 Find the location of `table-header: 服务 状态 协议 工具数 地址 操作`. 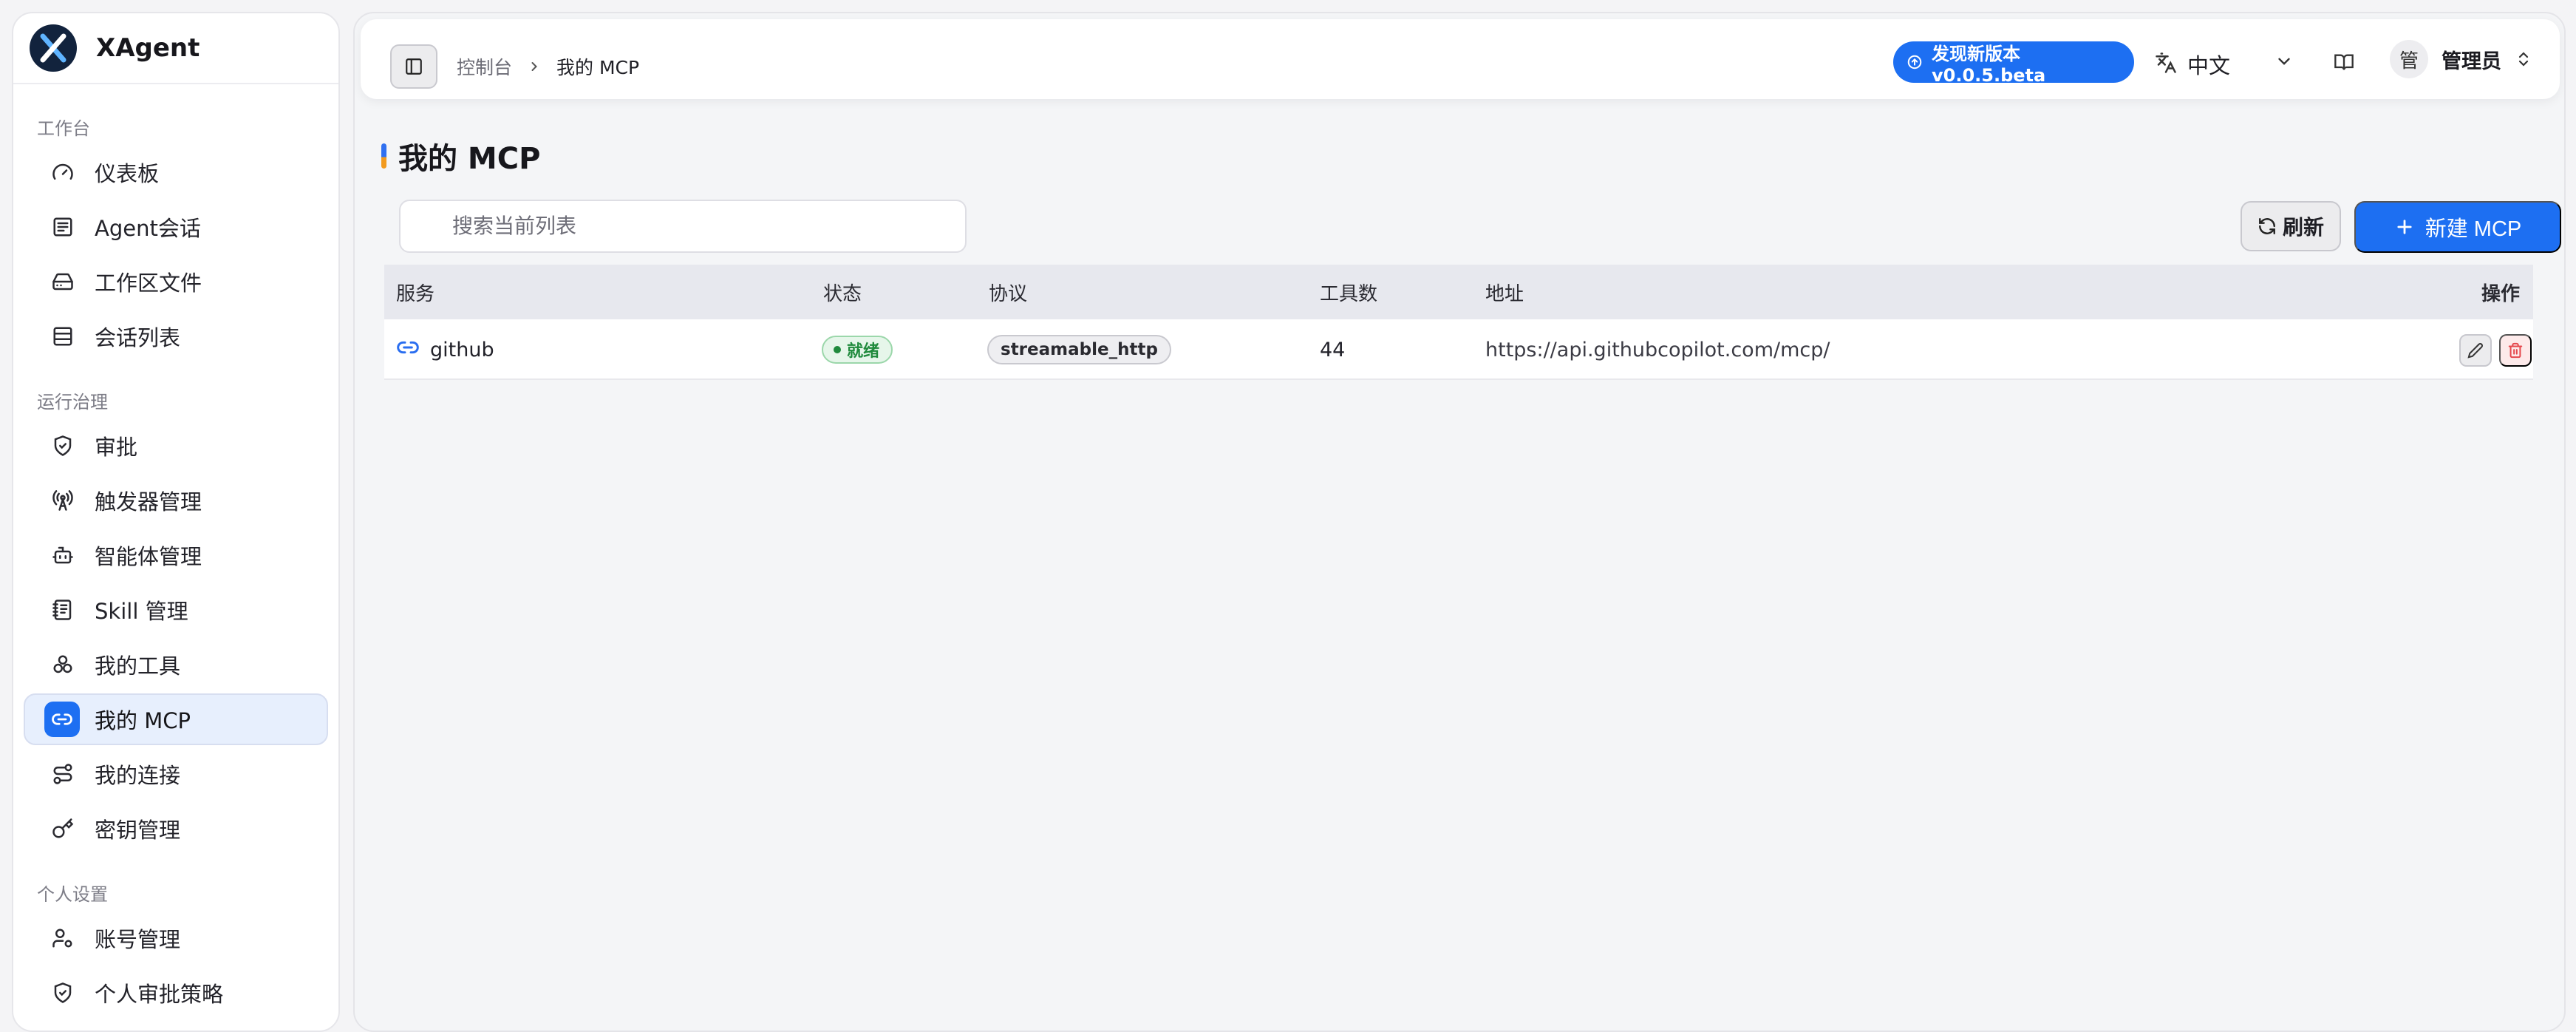

table-header: 服务 状态 协议 工具数 地址 操作 is located at coordinates (1458, 292).